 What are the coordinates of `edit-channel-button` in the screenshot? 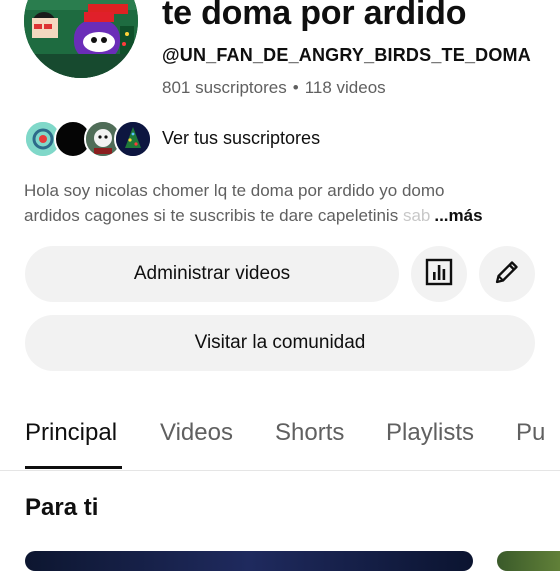 It's located at (507, 274).